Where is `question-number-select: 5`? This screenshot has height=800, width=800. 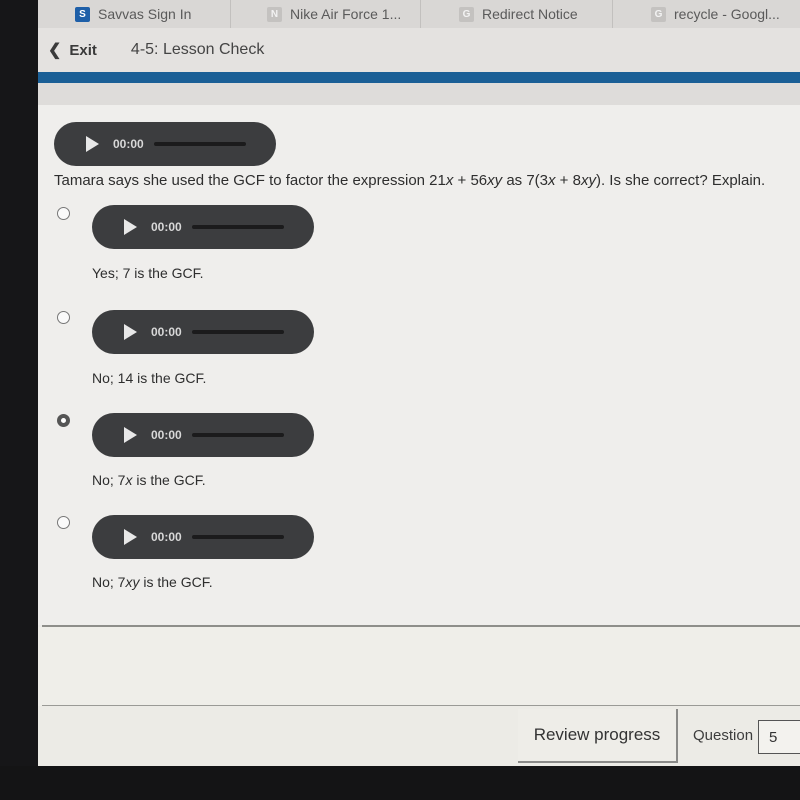 question-number-select: 5 is located at coordinates (779, 737).